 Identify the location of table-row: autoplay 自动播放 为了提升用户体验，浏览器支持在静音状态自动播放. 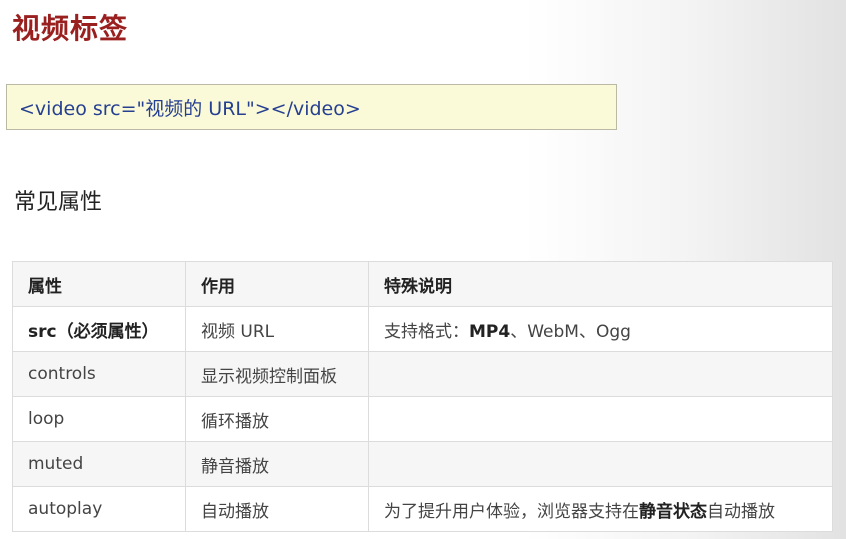
(422, 509).